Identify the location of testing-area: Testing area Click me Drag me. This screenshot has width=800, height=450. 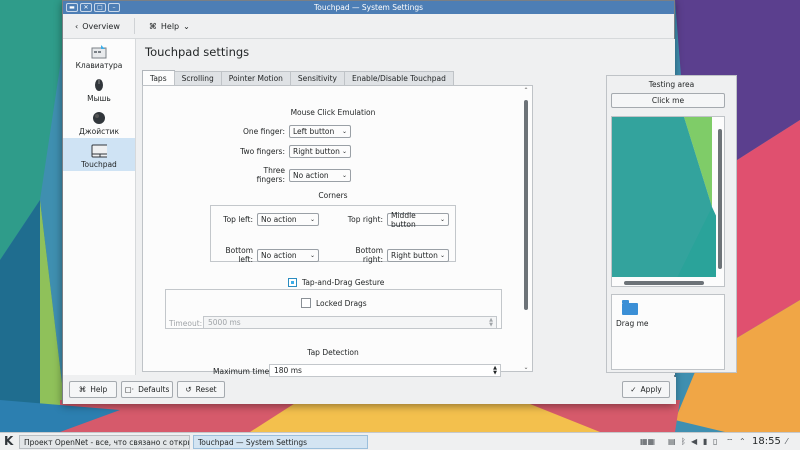
(671, 224).